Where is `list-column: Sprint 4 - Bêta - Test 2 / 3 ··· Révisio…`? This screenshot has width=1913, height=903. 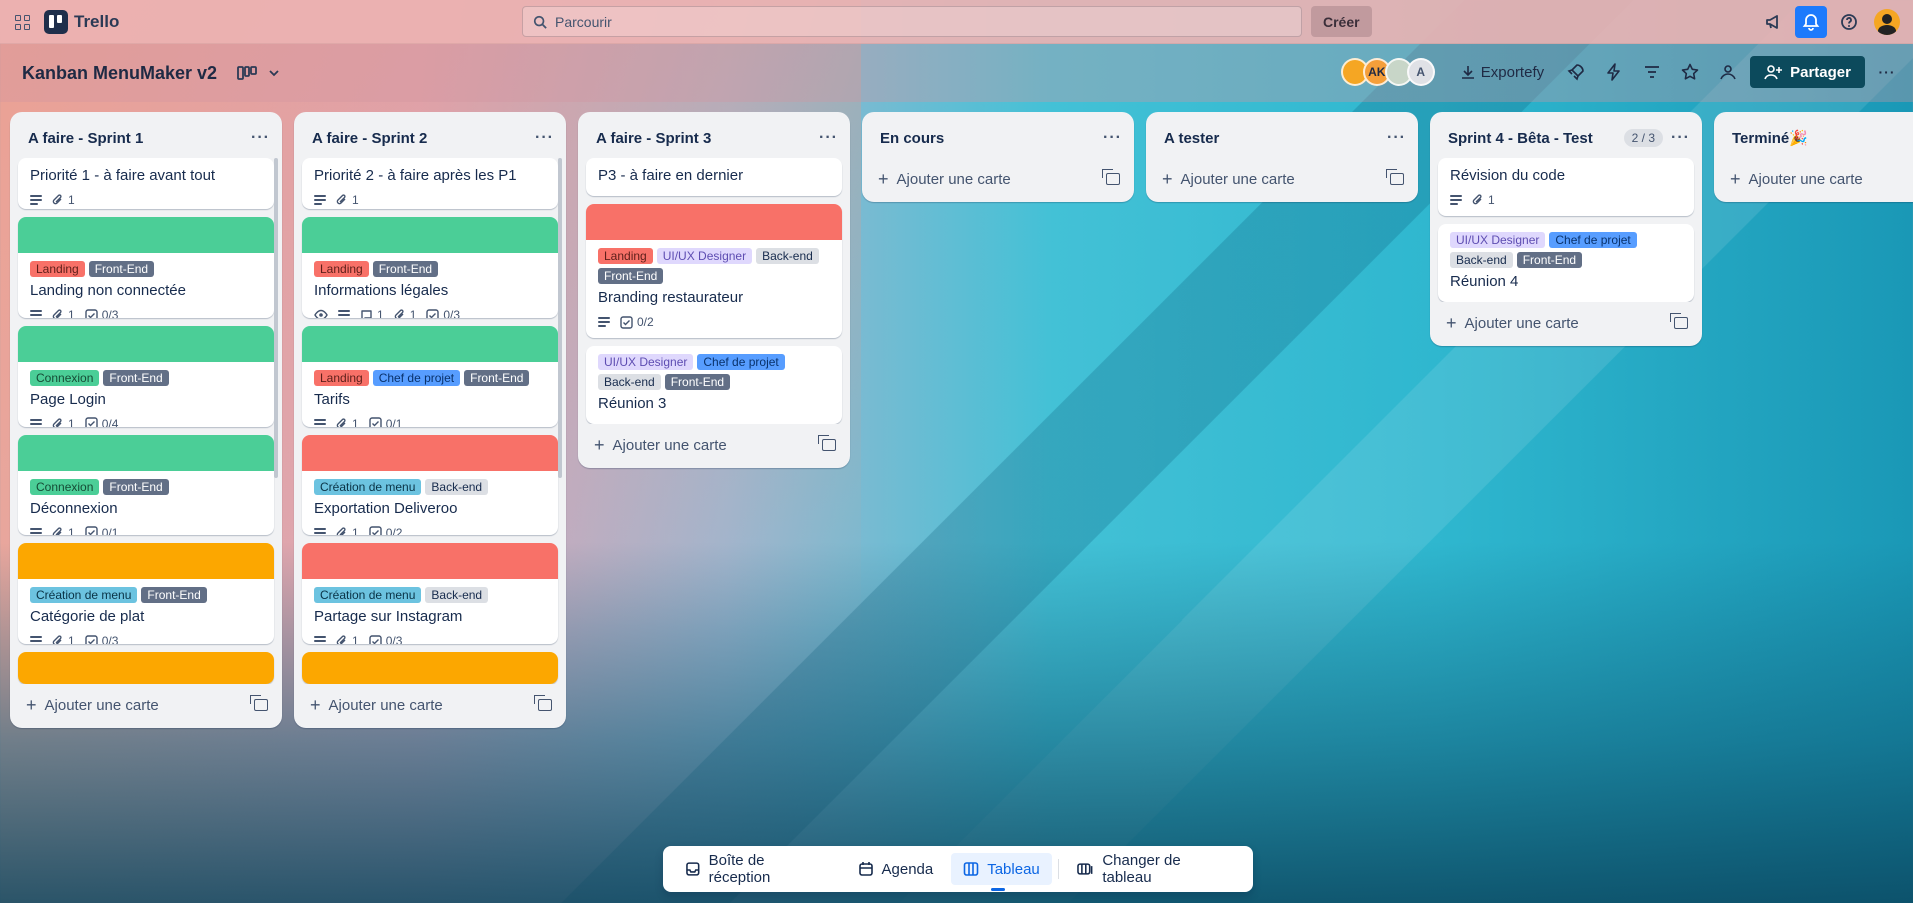
list-column: Sprint 4 - Bêta - Test 2 / 3 ··· Révisio… is located at coordinates (1566, 229).